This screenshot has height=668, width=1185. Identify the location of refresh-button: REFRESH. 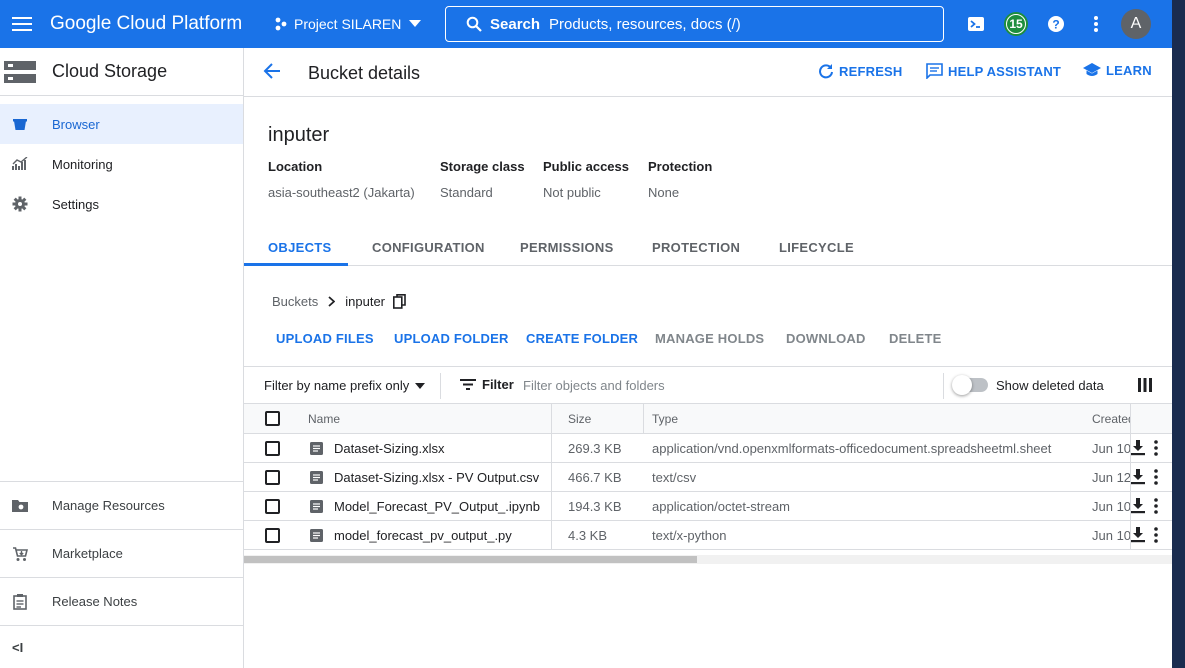
(860, 71).